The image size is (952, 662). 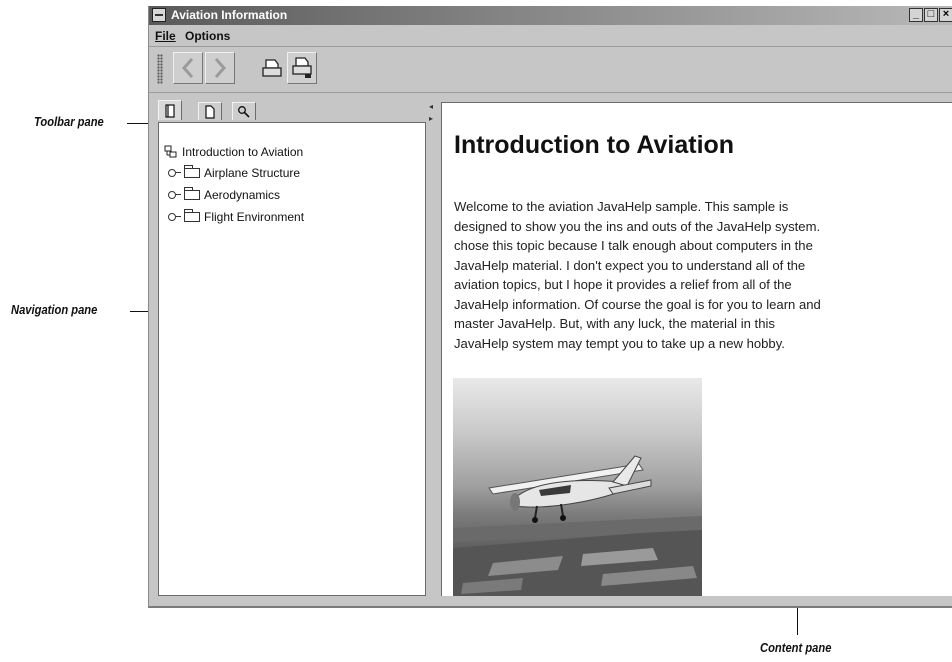 I want to click on close-button: ×, so click(x=945, y=15).